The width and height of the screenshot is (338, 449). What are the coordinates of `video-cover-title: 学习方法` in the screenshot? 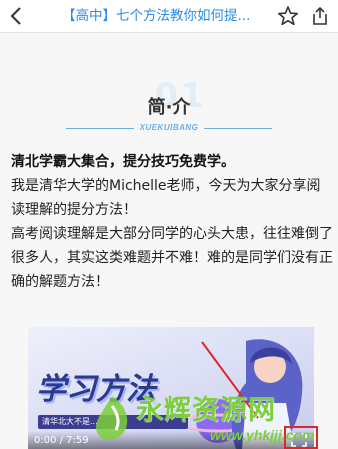 It's located at (96, 389).